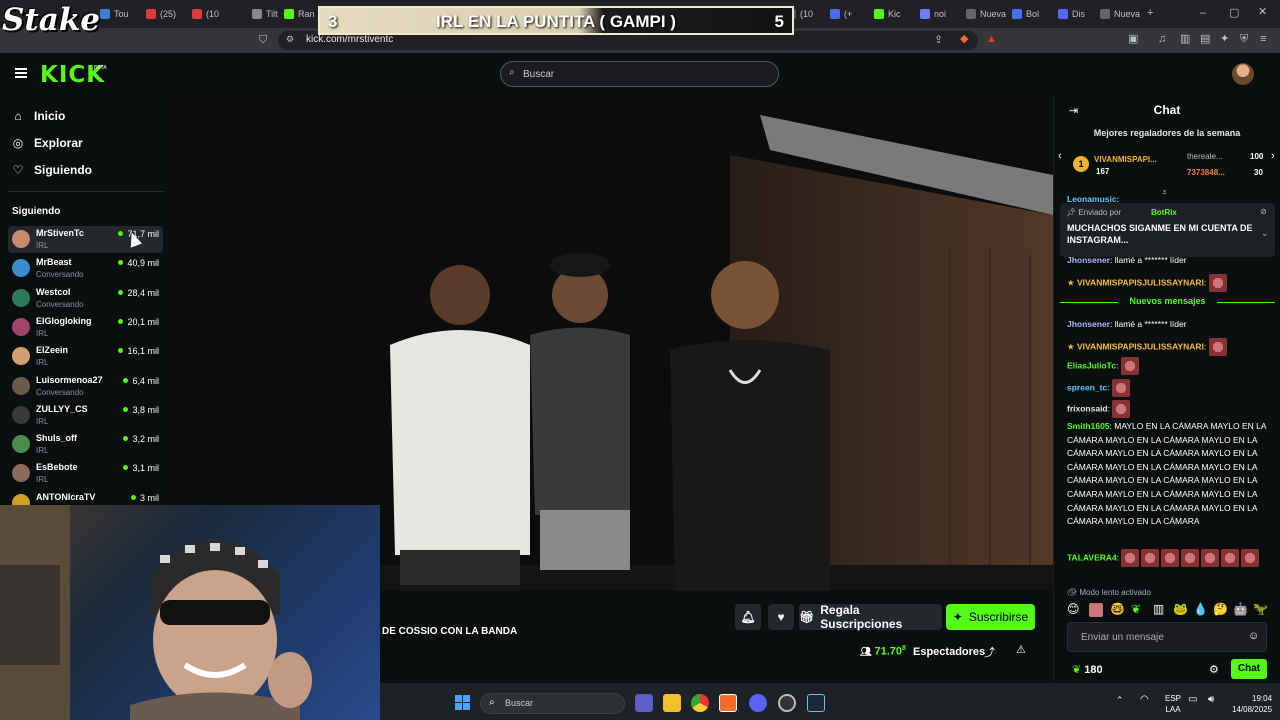  What do you see at coordinates (1265, 233) in the screenshot?
I see `chevron-down-icon: ⌄` at bounding box center [1265, 233].